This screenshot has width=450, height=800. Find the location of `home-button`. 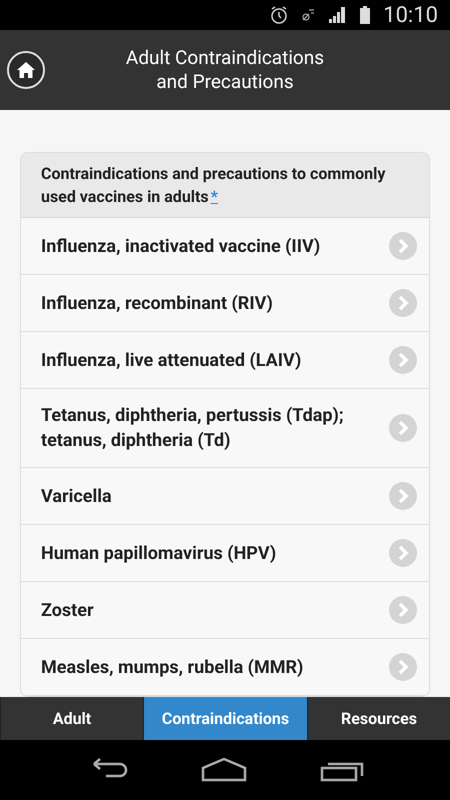

home-button is located at coordinates (26, 70).